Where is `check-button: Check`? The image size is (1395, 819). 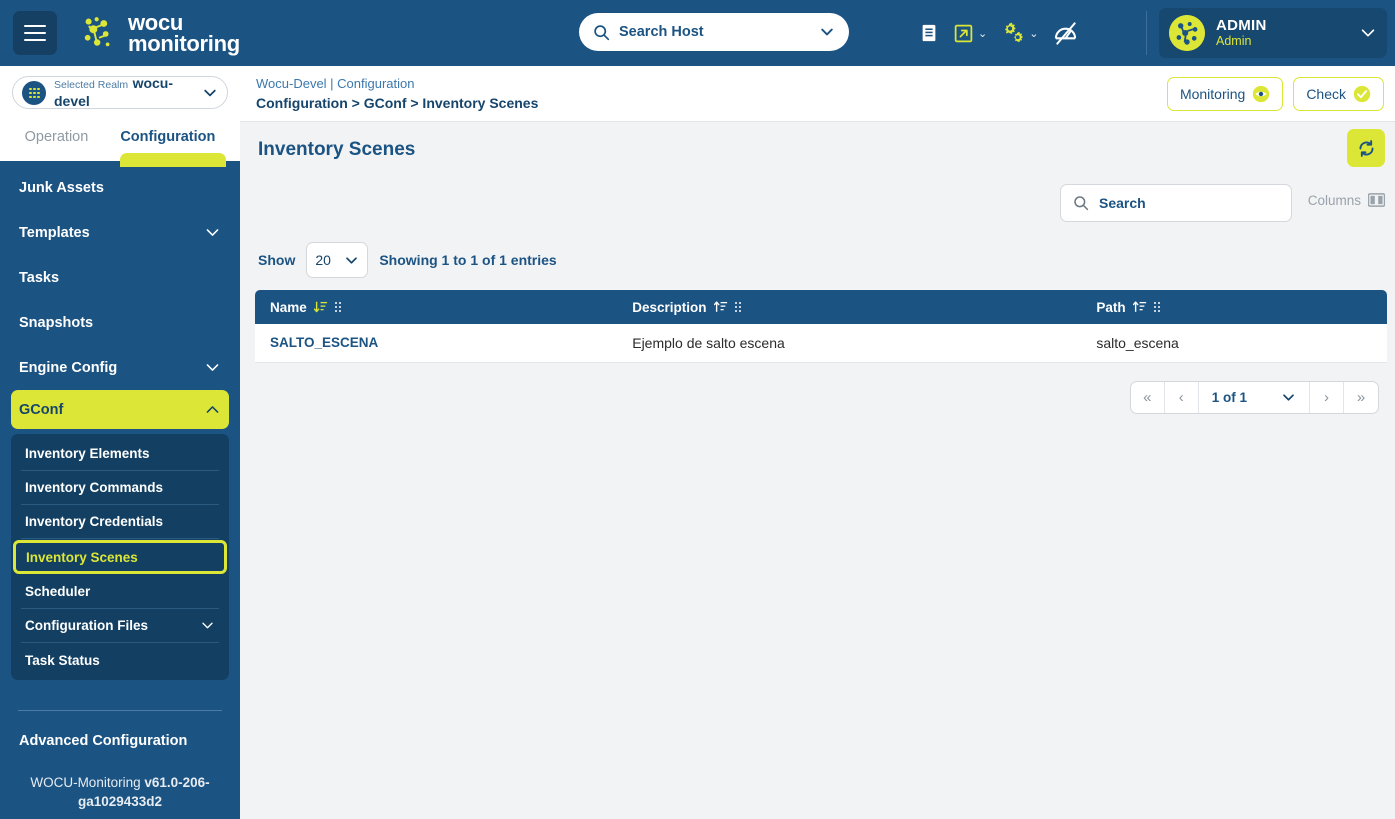 check-button: Check is located at coordinates (1338, 94).